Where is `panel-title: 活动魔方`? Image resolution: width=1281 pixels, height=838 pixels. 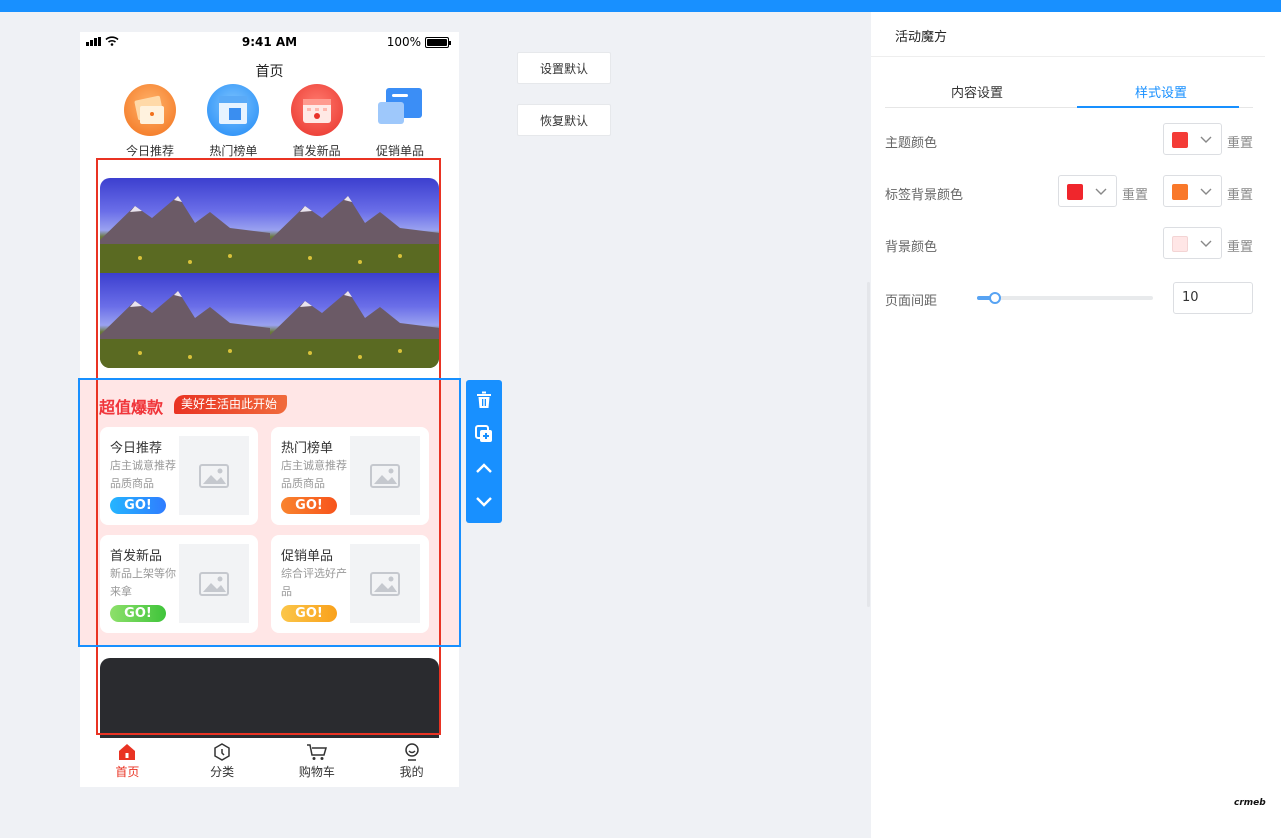
panel-title: 活动魔方 is located at coordinates (921, 37).